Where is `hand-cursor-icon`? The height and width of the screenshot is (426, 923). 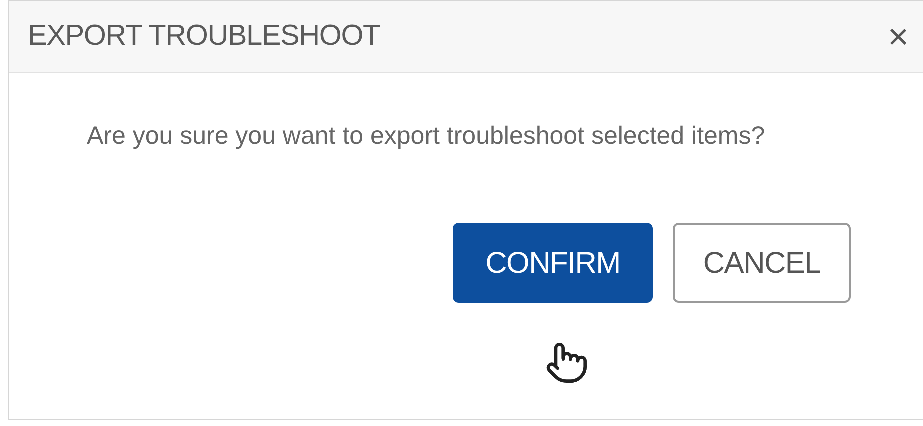 hand-cursor-icon is located at coordinates (565, 363).